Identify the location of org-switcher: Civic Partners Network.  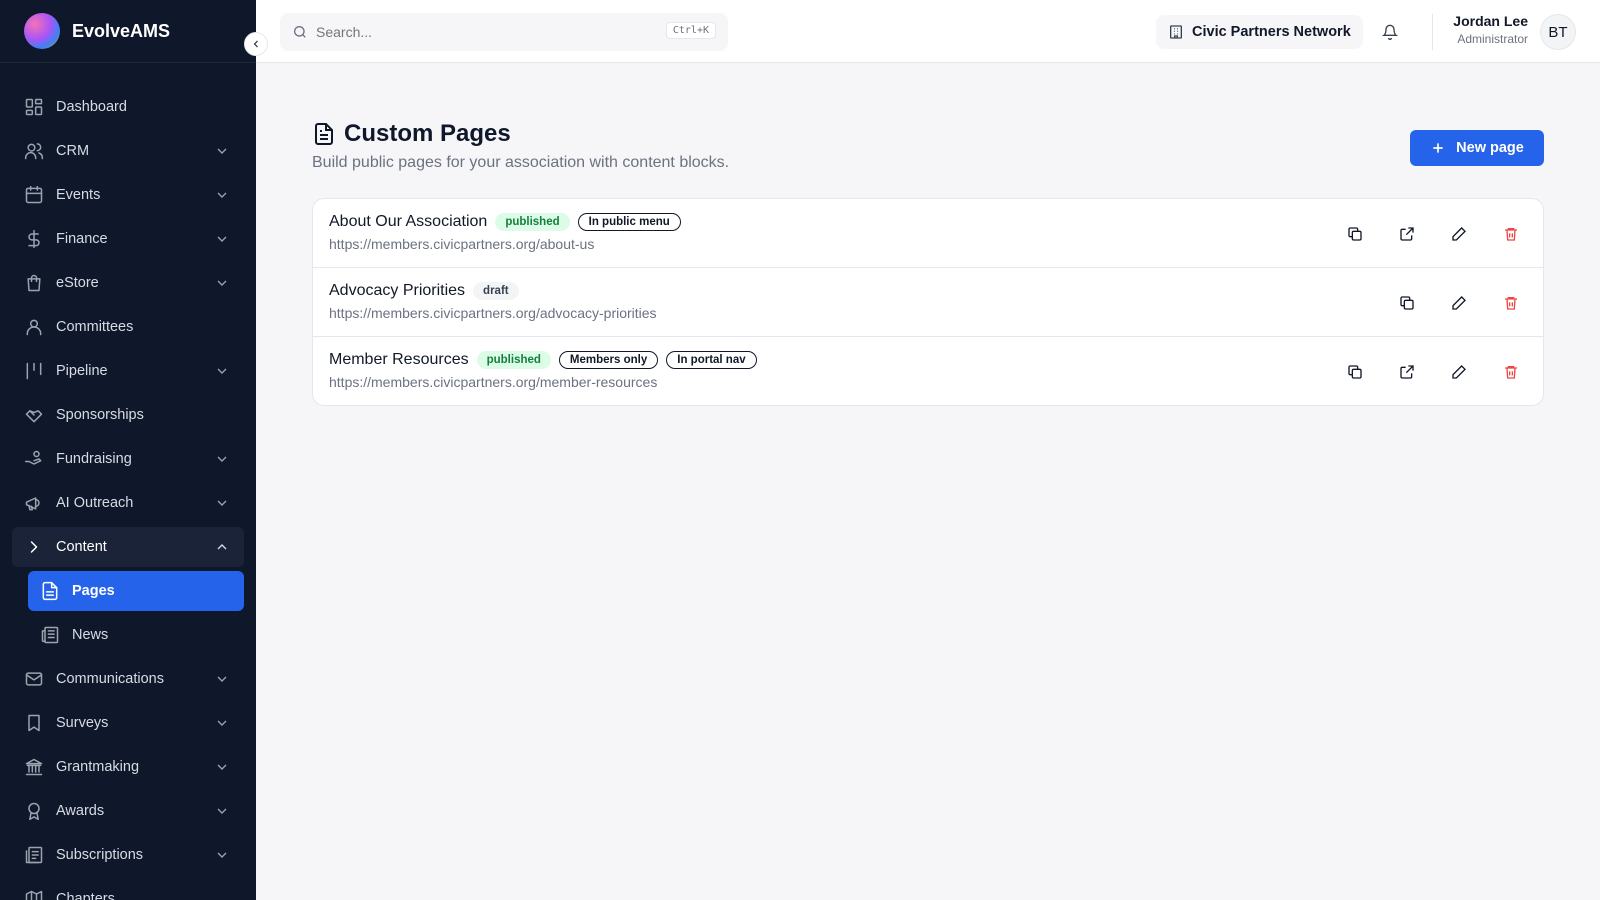
(1259, 32).